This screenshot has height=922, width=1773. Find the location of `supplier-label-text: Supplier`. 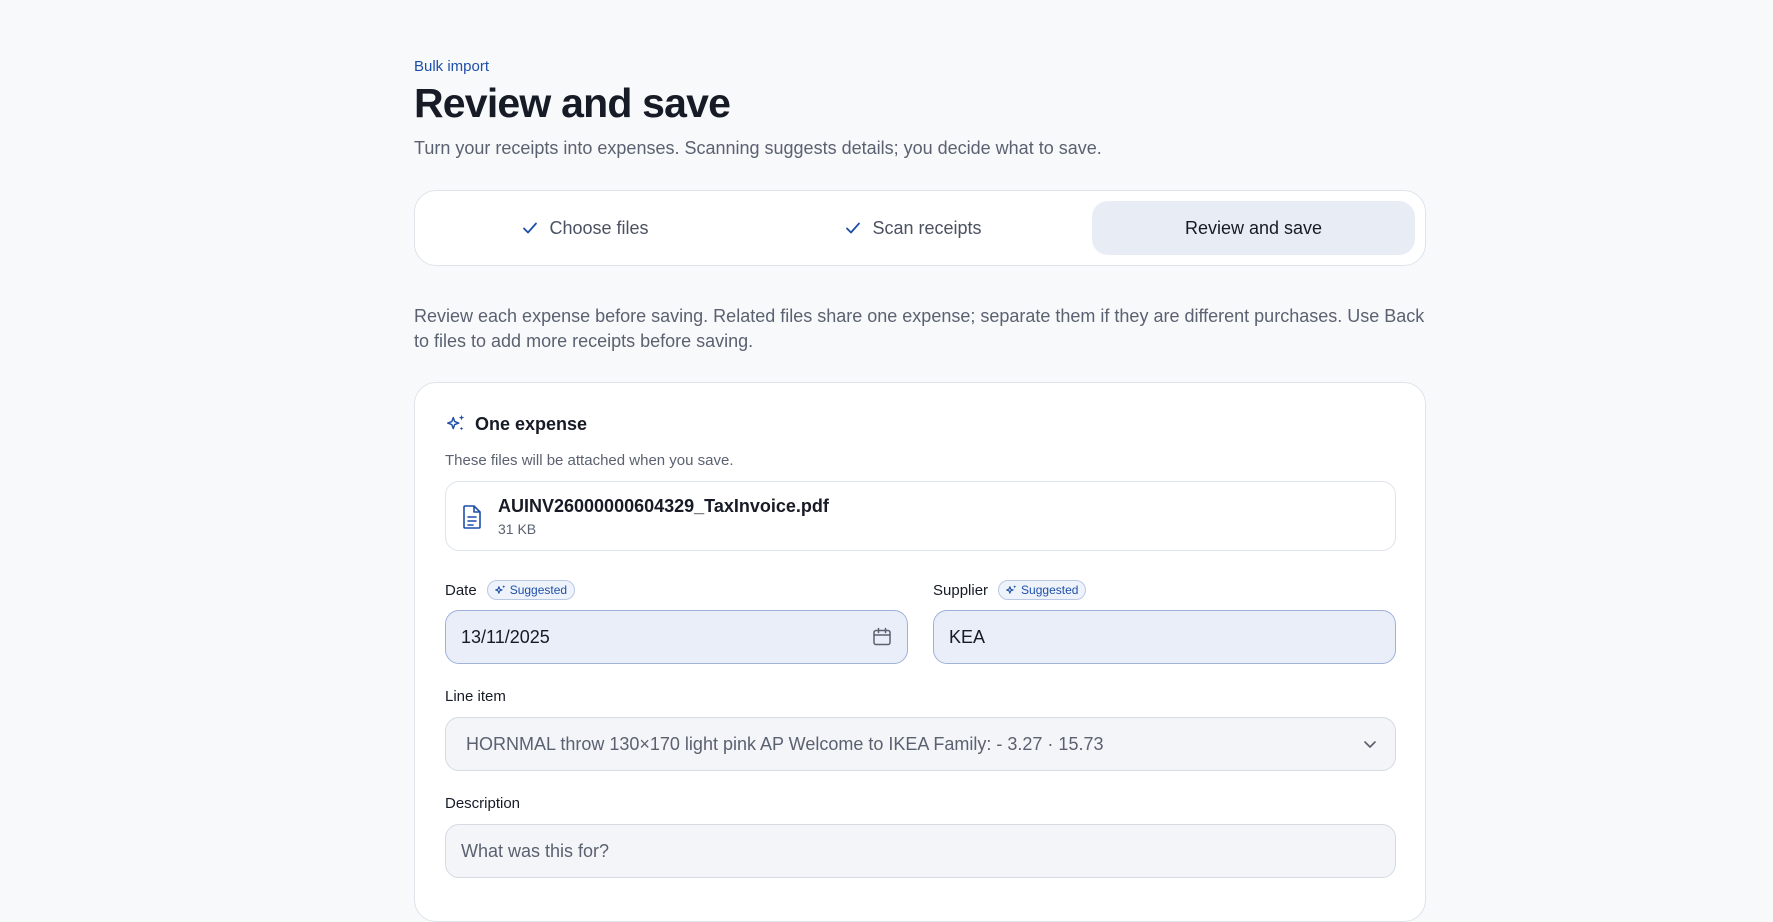

supplier-label-text: Supplier is located at coordinates (961, 590).